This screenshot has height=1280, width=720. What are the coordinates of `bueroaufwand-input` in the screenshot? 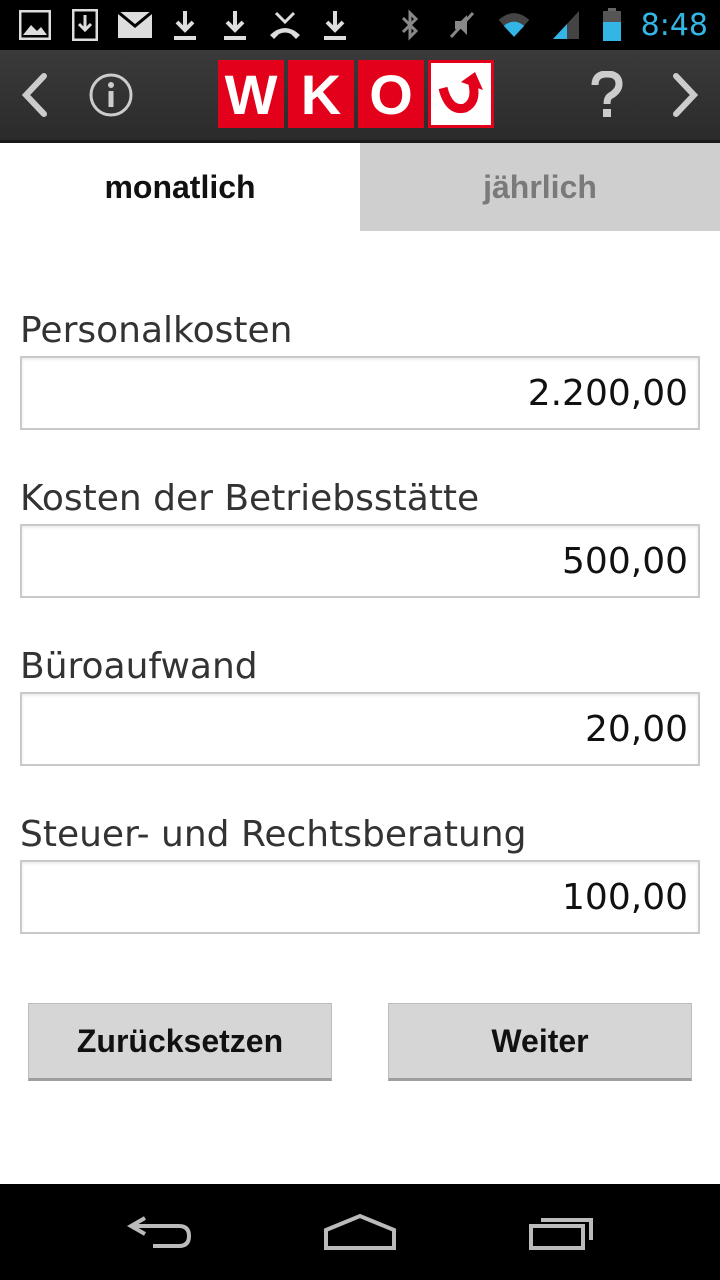 It's located at (360, 729).